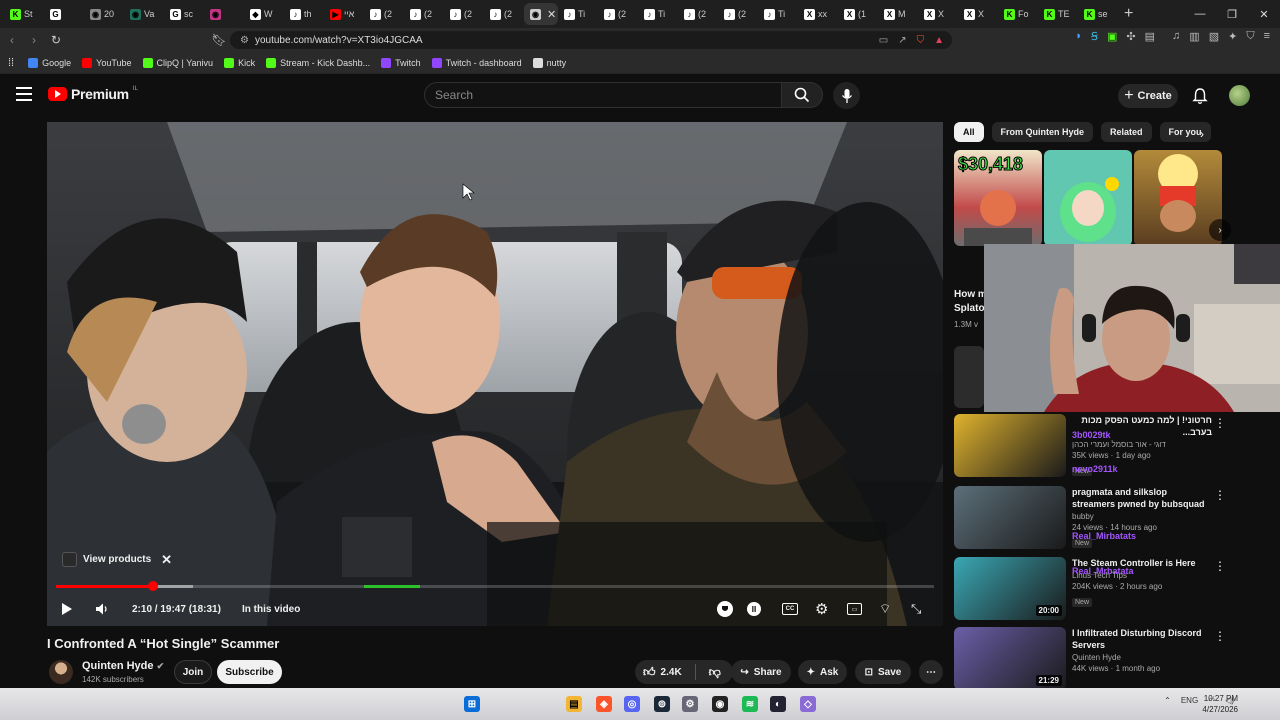  What do you see at coordinates (541, 14) in the screenshot?
I see `browser-tab: ◉ ✕` at bounding box center [541, 14].